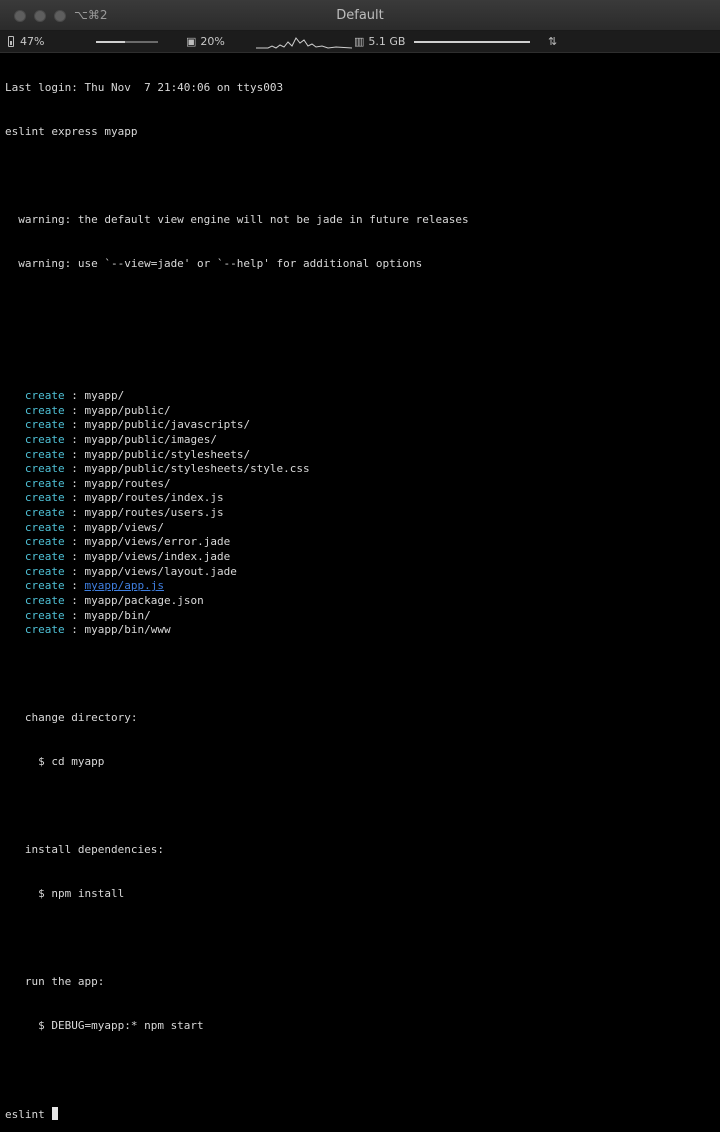  What do you see at coordinates (154, 513) in the screenshot?
I see `created-path: myapp/routes/users.js` at bounding box center [154, 513].